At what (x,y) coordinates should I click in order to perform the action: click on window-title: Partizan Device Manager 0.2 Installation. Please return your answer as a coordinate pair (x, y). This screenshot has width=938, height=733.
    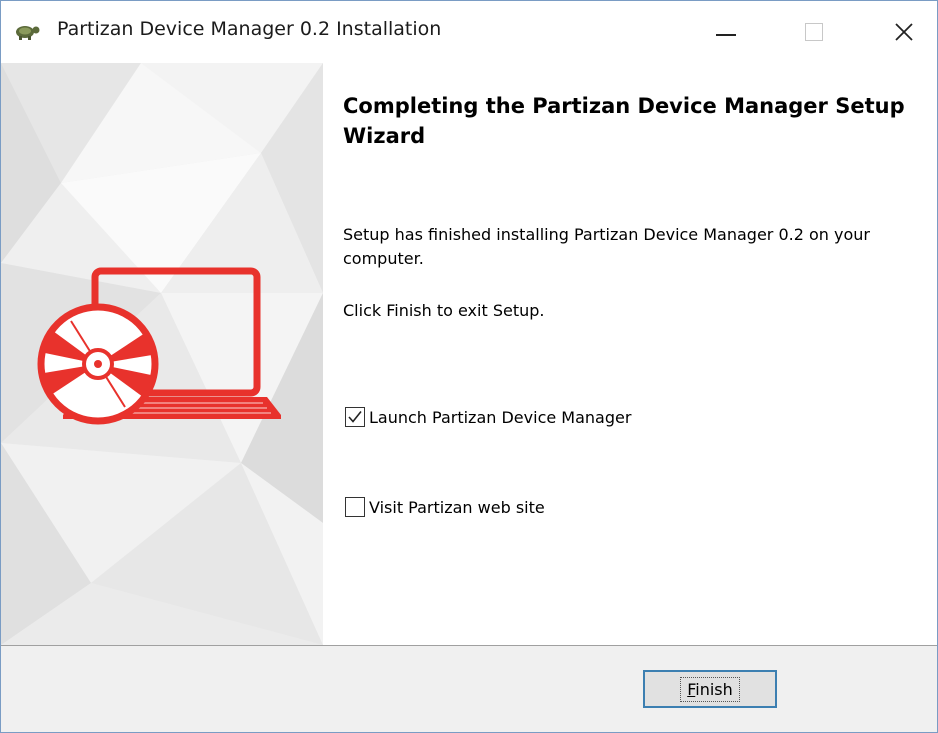
    Looking at the image, I should click on (249, 29).